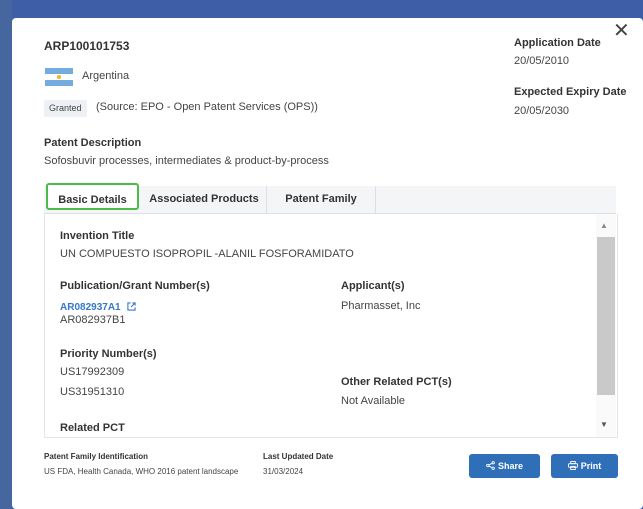  I want to click on publication-number-link: AR082937A1, so click(90, 307).